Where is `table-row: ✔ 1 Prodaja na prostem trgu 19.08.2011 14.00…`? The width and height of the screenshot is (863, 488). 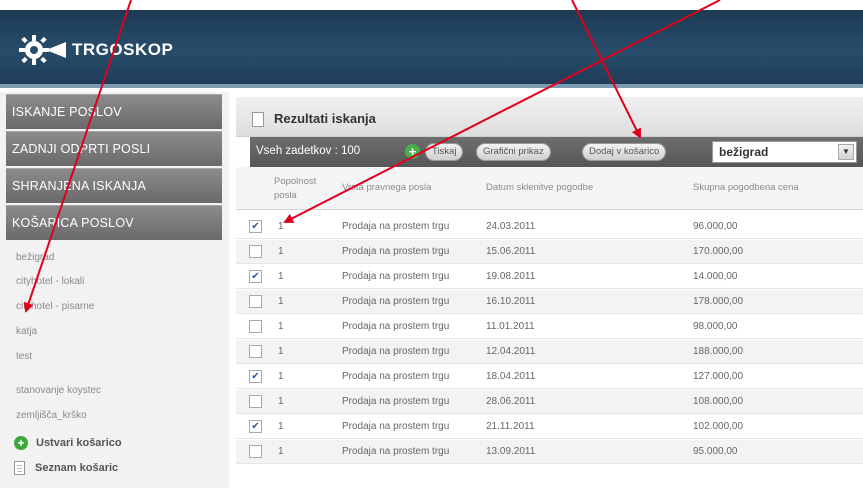 table-row: ✔ 1 Prodaja na prostem trgu 19.08.2011 14.00… is located at coordinates (549, 277).